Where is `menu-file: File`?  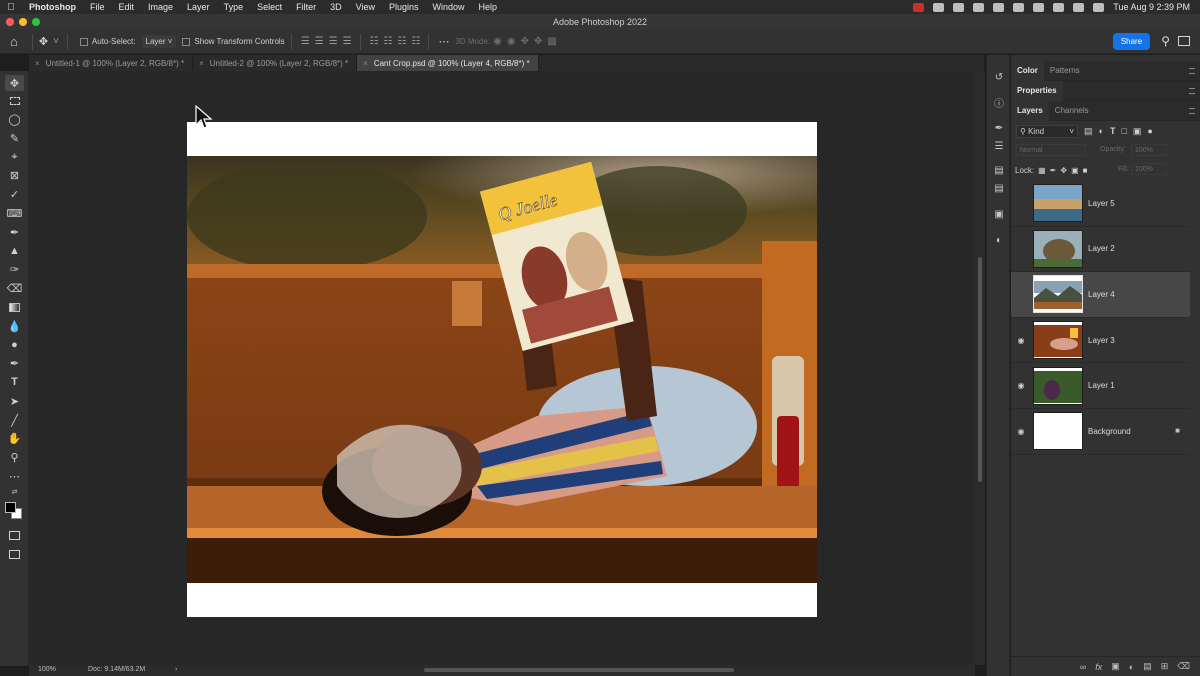 menu-file: File is located at coordinates (97, 7).